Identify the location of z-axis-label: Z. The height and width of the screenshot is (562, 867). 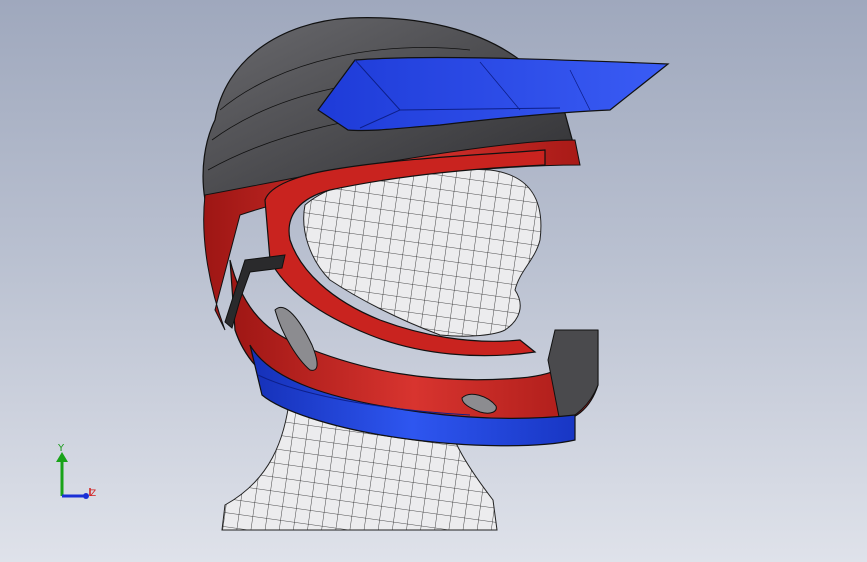
(93, 494).